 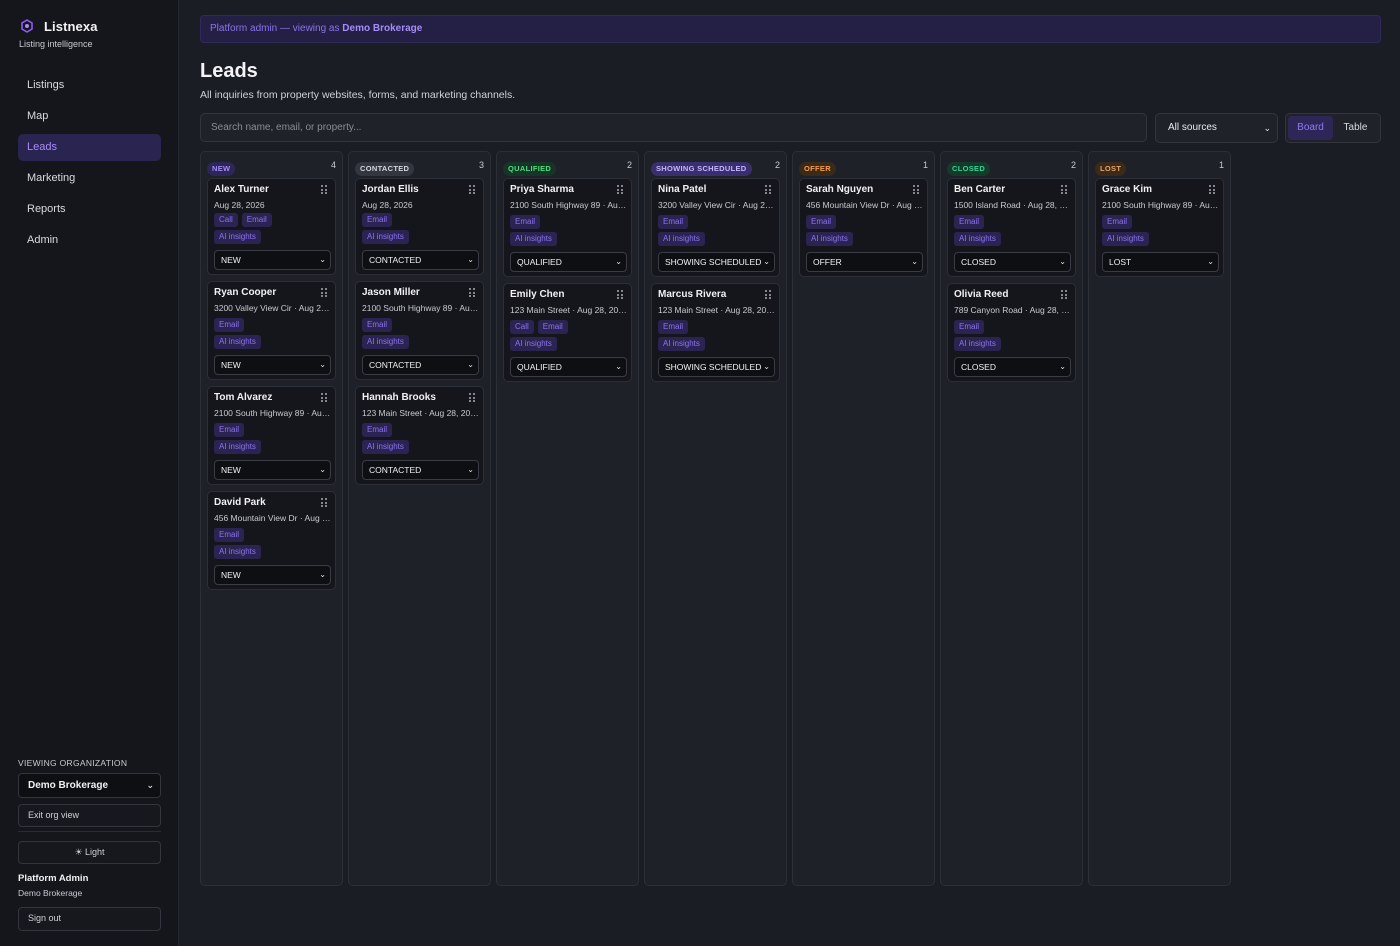 What do you see at coordinates (226, 220) in the screenshot?
I see `channel-tag-call: Call` at bounding box center [226, 220].